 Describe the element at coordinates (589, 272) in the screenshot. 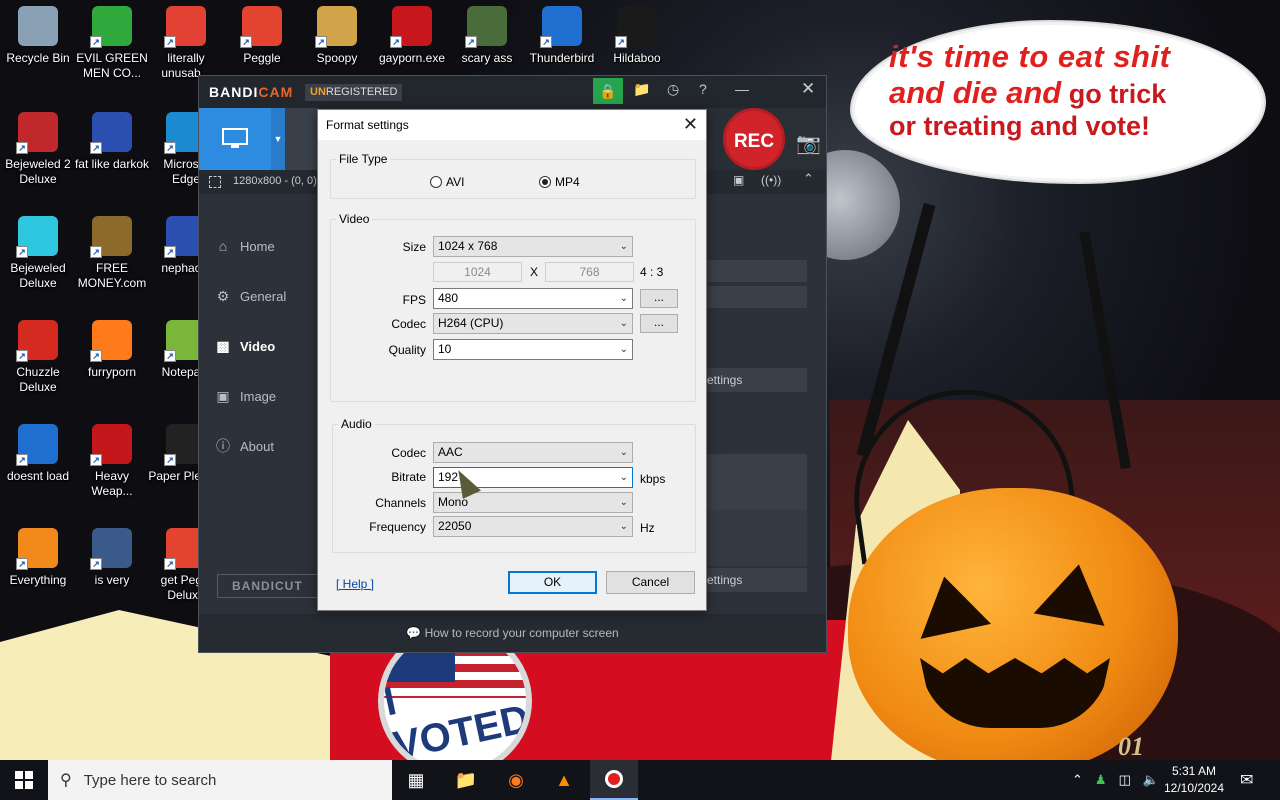

I see `height-input: 768` at that location.